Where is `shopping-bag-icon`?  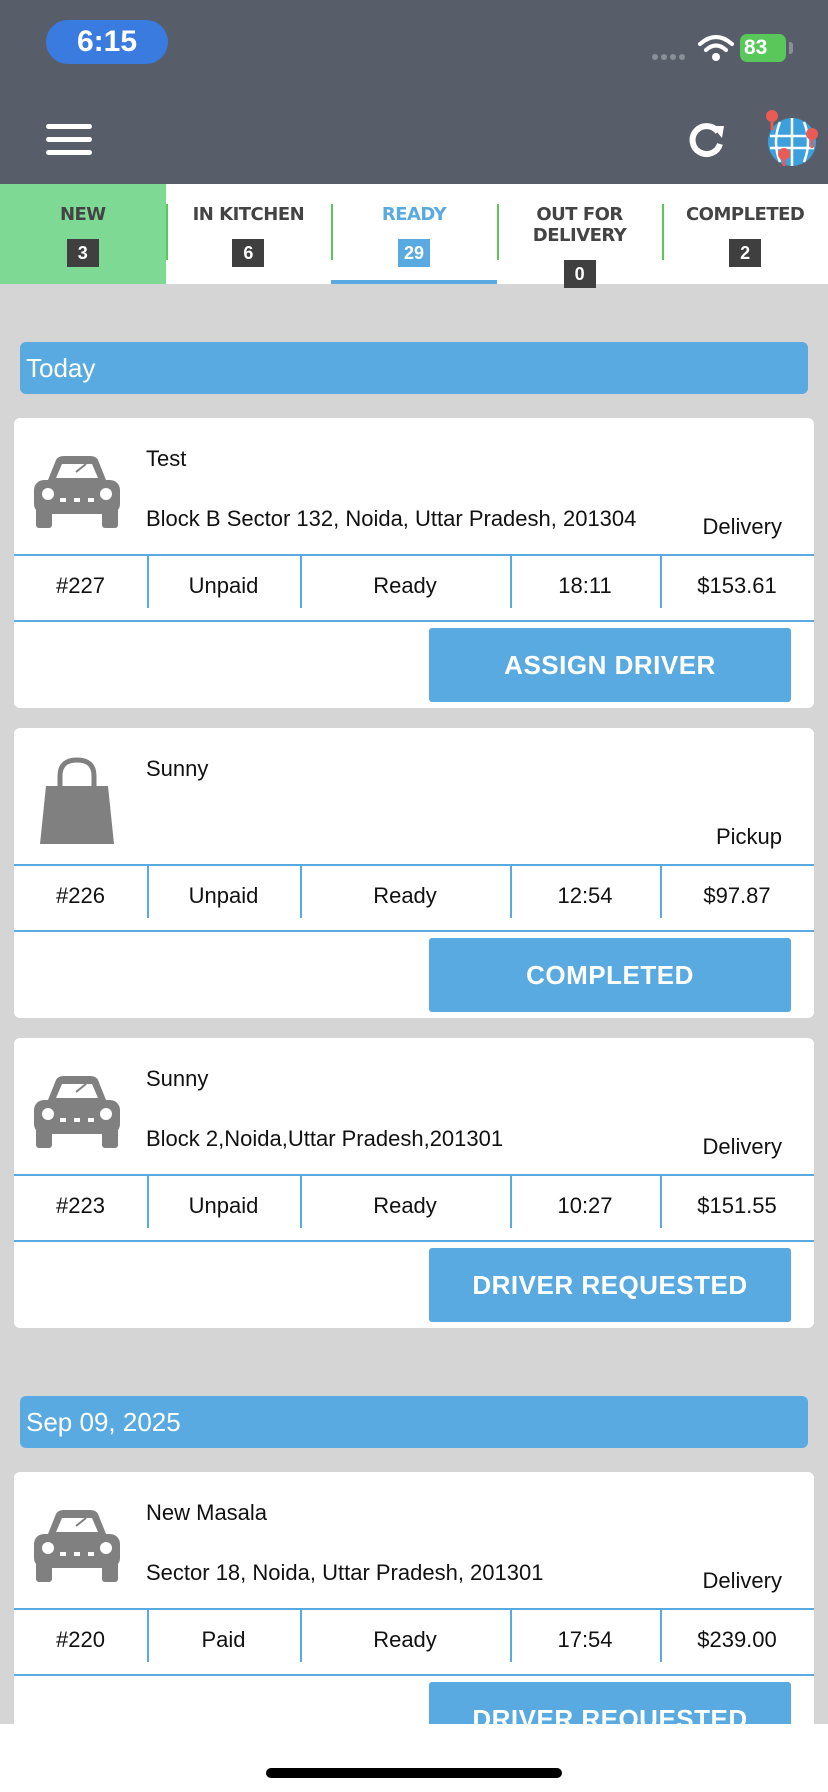
shopping-bag-icon is located at coordinates (77, 800).